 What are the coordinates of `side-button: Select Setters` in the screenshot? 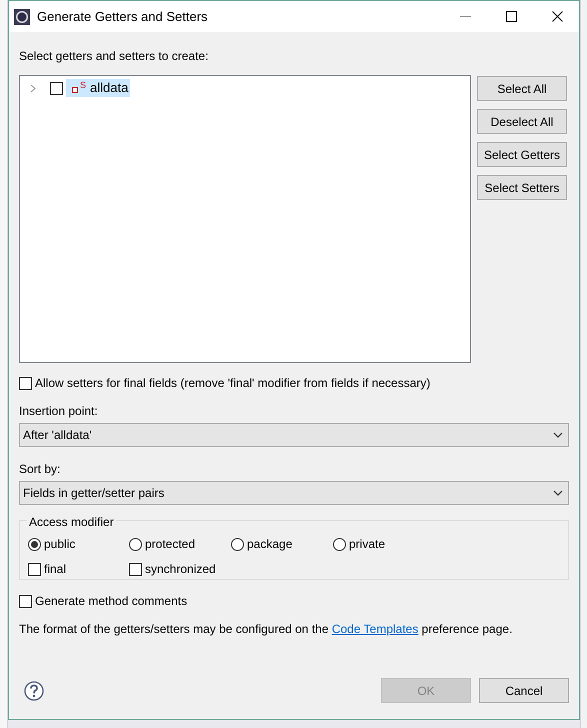 It's located at (522, 187).